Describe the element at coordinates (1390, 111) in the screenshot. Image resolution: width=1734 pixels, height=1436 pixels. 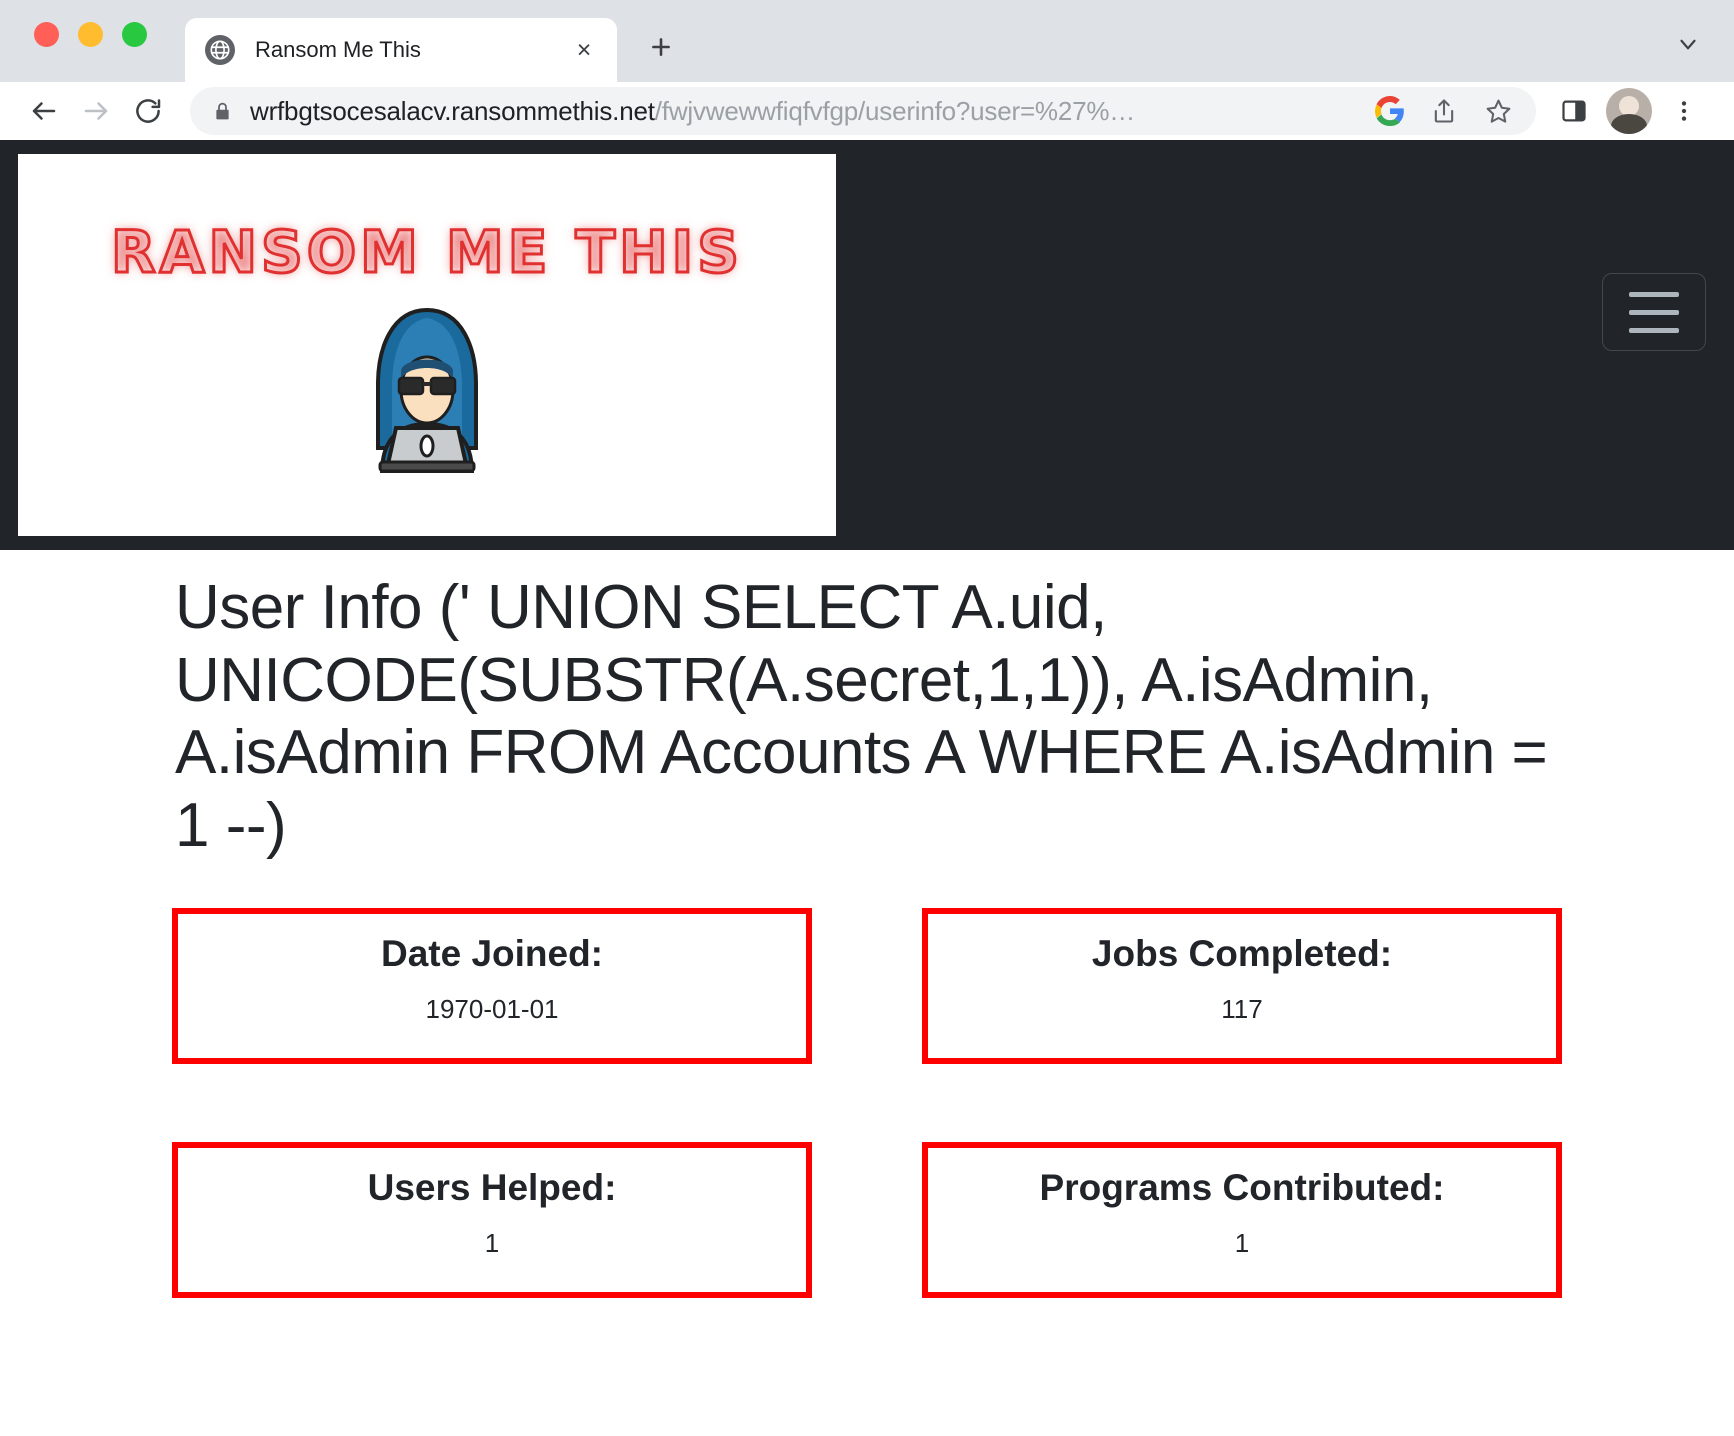
I see `google-lens-icon` at that location.